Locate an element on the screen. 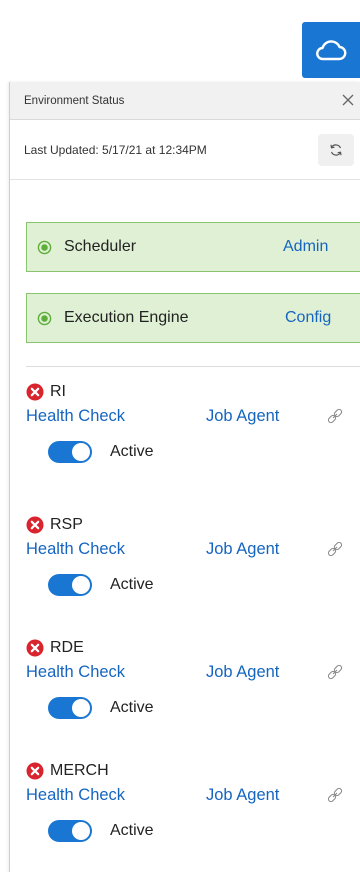 The width and height of the screenshot is (360, 872). last-updated-row: Last Updated: 5/17/21 at 12:34PM is located at coordinates (185, 150).